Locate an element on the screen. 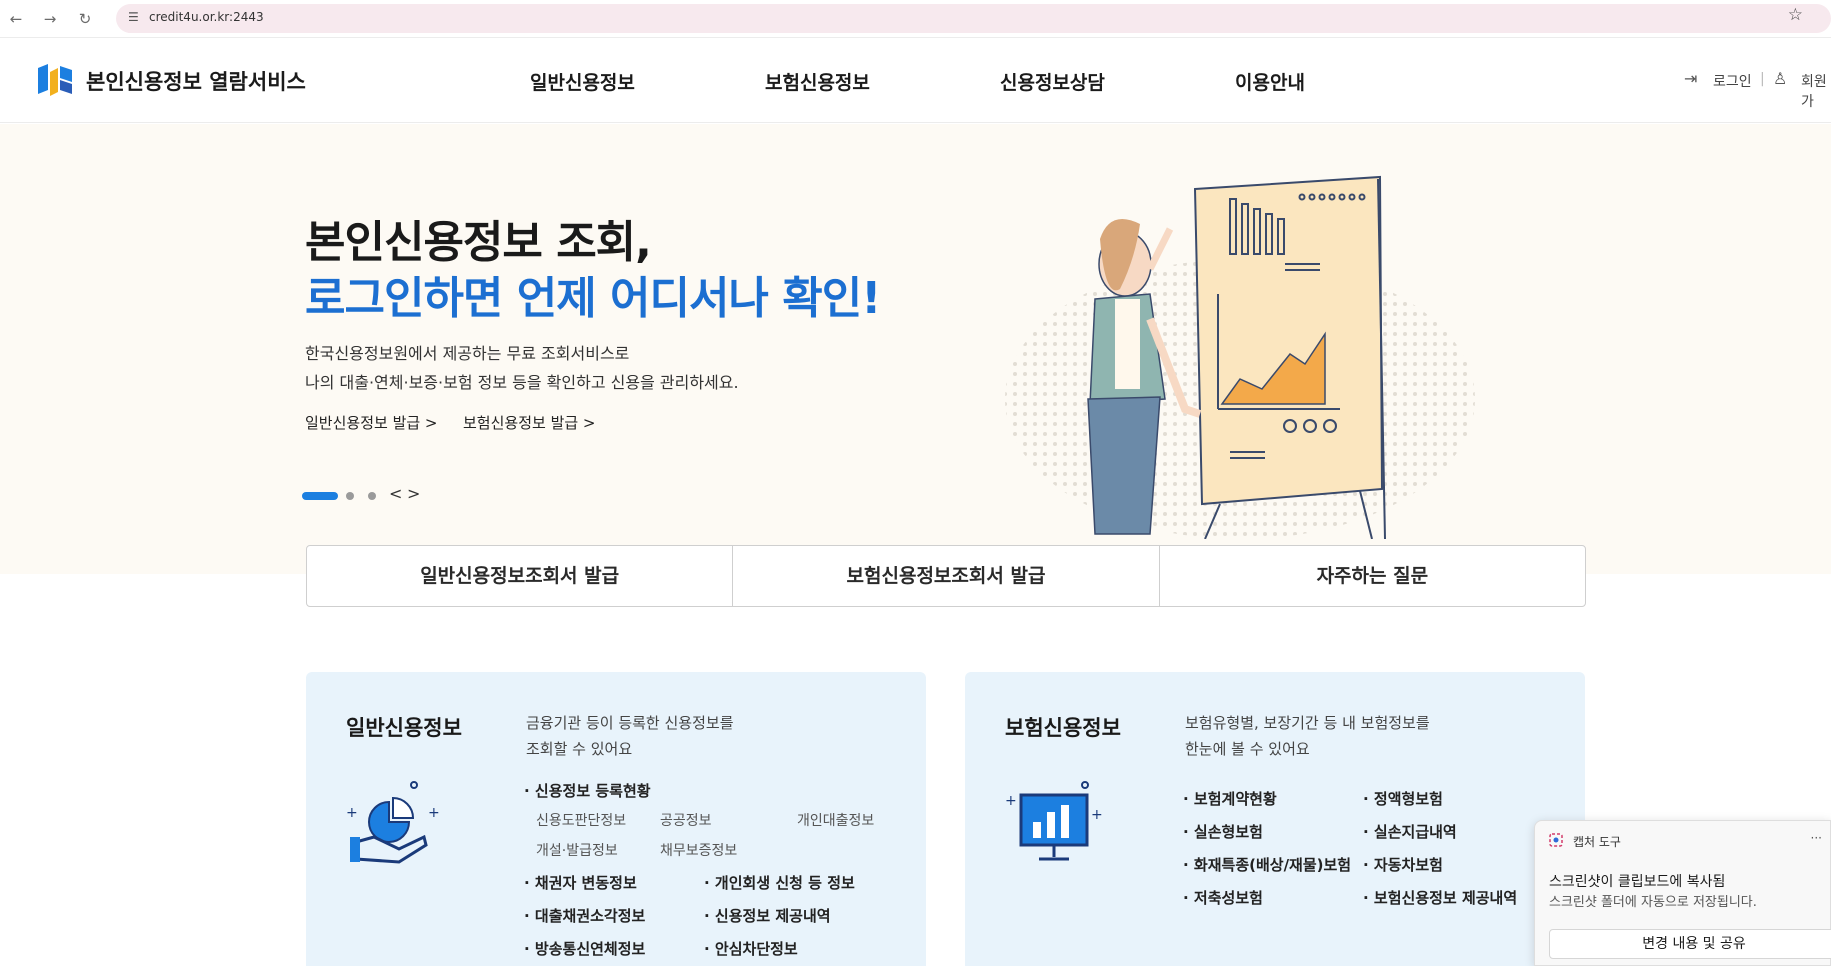 This screenshot has height=966, width=1831. url-text: credit4u.or.kr:2443 is located at coordinates (206, 17).